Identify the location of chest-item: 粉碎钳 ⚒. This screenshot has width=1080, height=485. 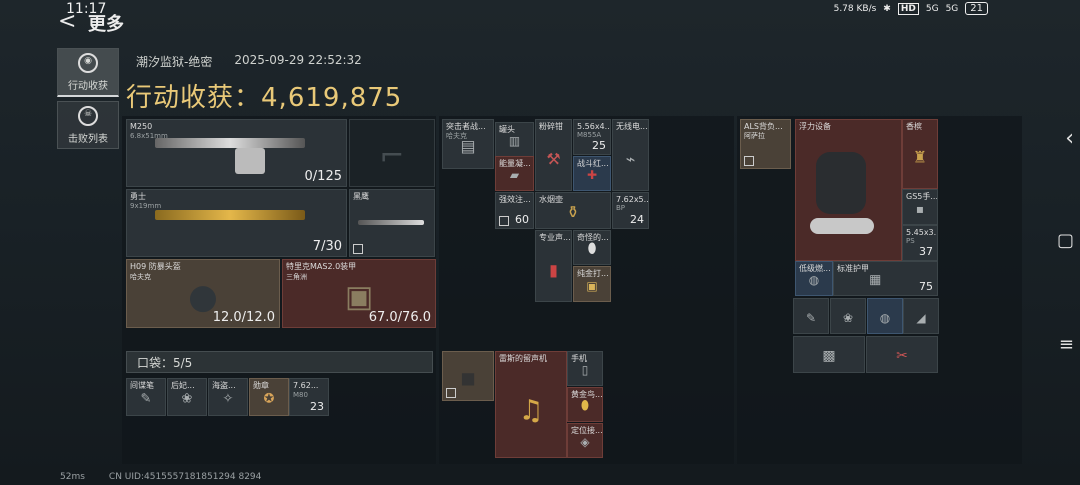
(553, 155).